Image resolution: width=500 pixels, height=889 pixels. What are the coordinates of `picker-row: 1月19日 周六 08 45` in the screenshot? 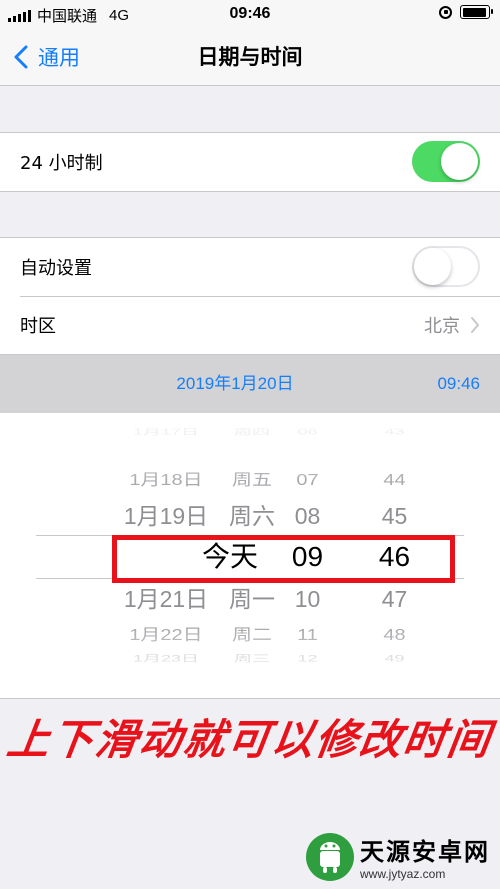 It's located at (250, 516).